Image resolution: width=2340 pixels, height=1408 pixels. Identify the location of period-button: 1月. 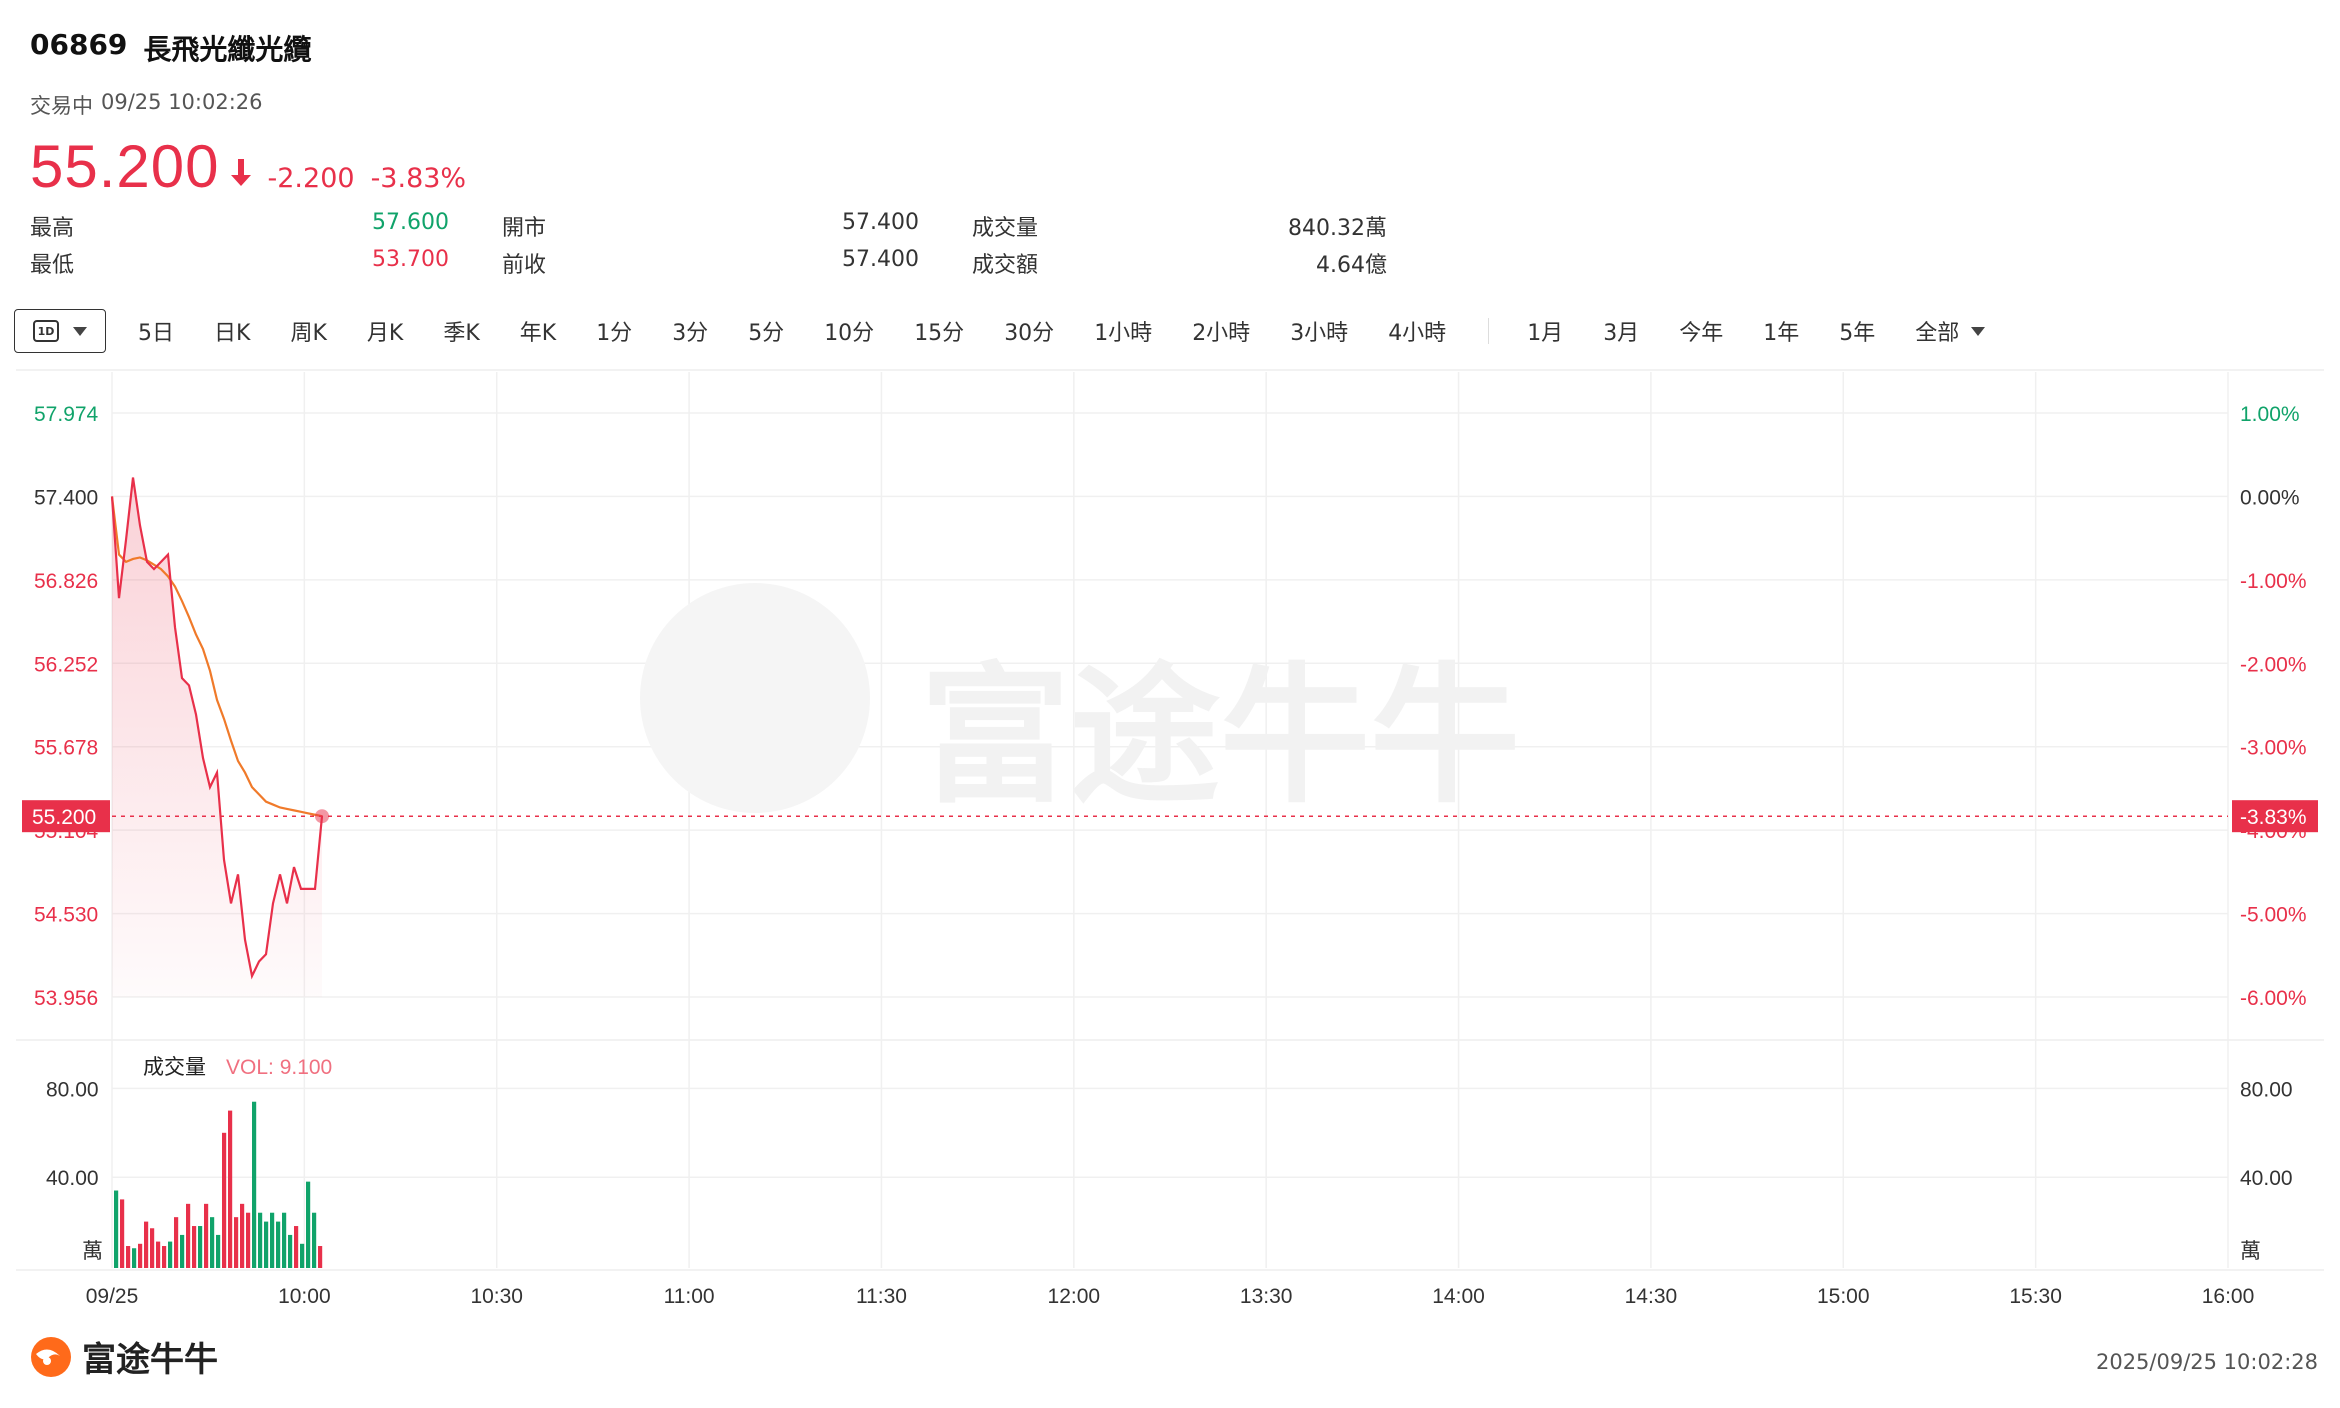
(1545, 331).